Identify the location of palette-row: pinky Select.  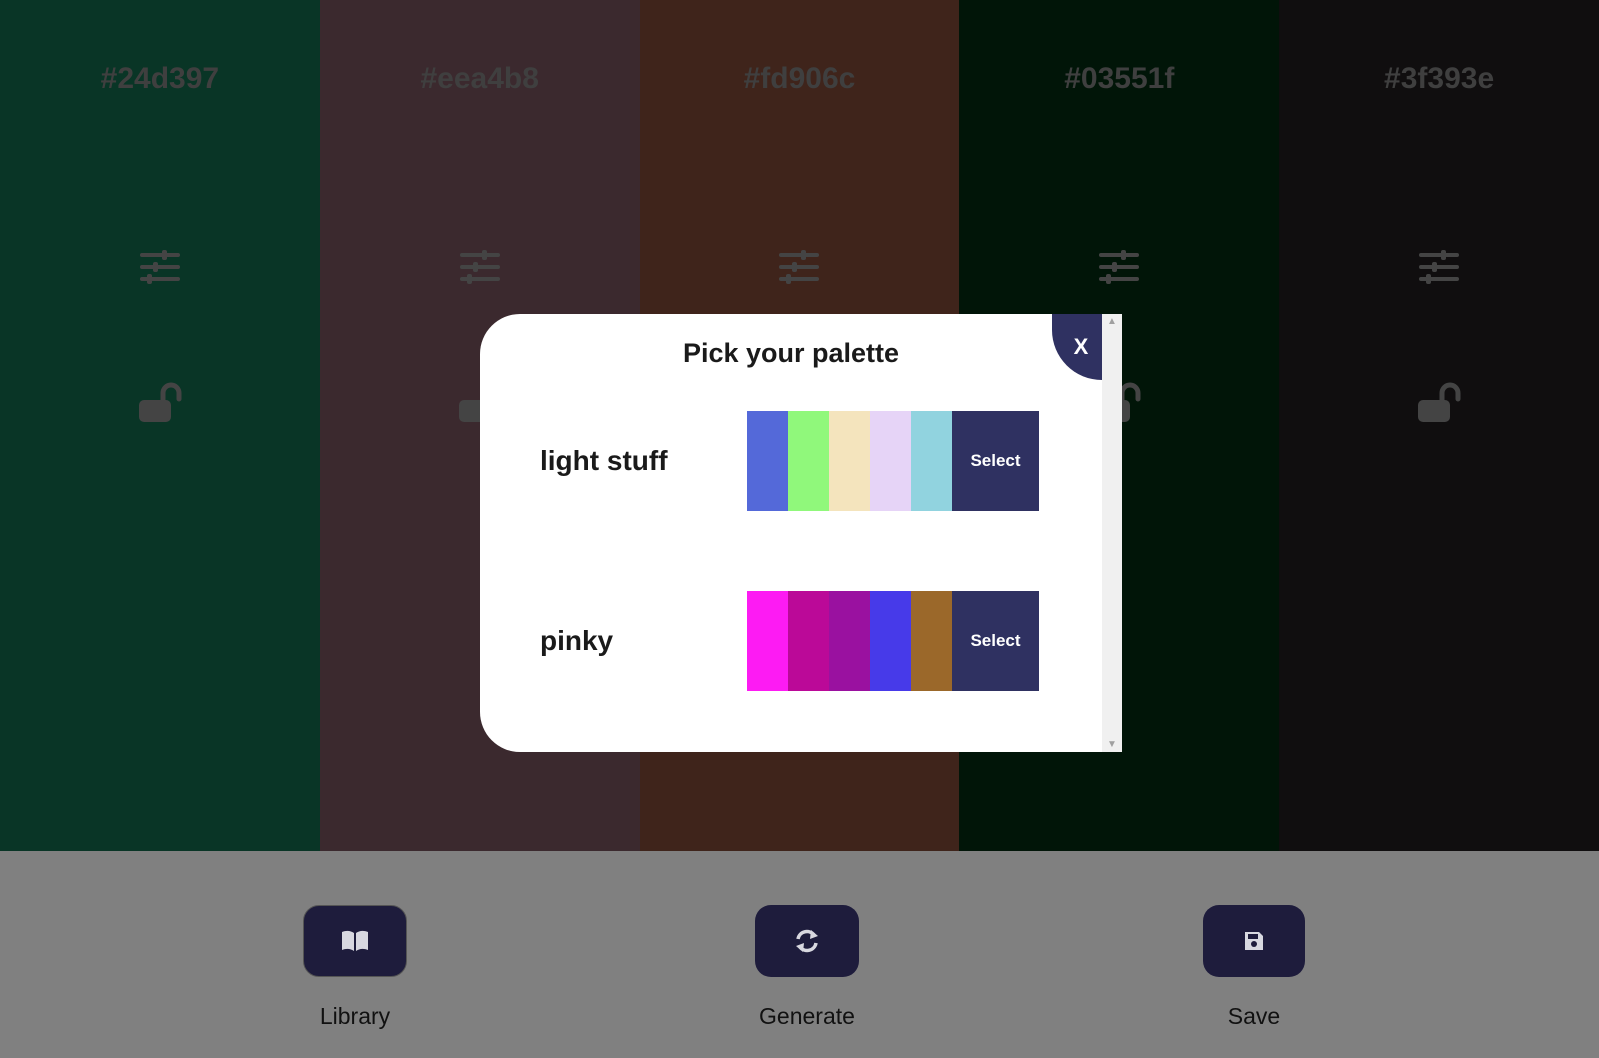
(791, 641).